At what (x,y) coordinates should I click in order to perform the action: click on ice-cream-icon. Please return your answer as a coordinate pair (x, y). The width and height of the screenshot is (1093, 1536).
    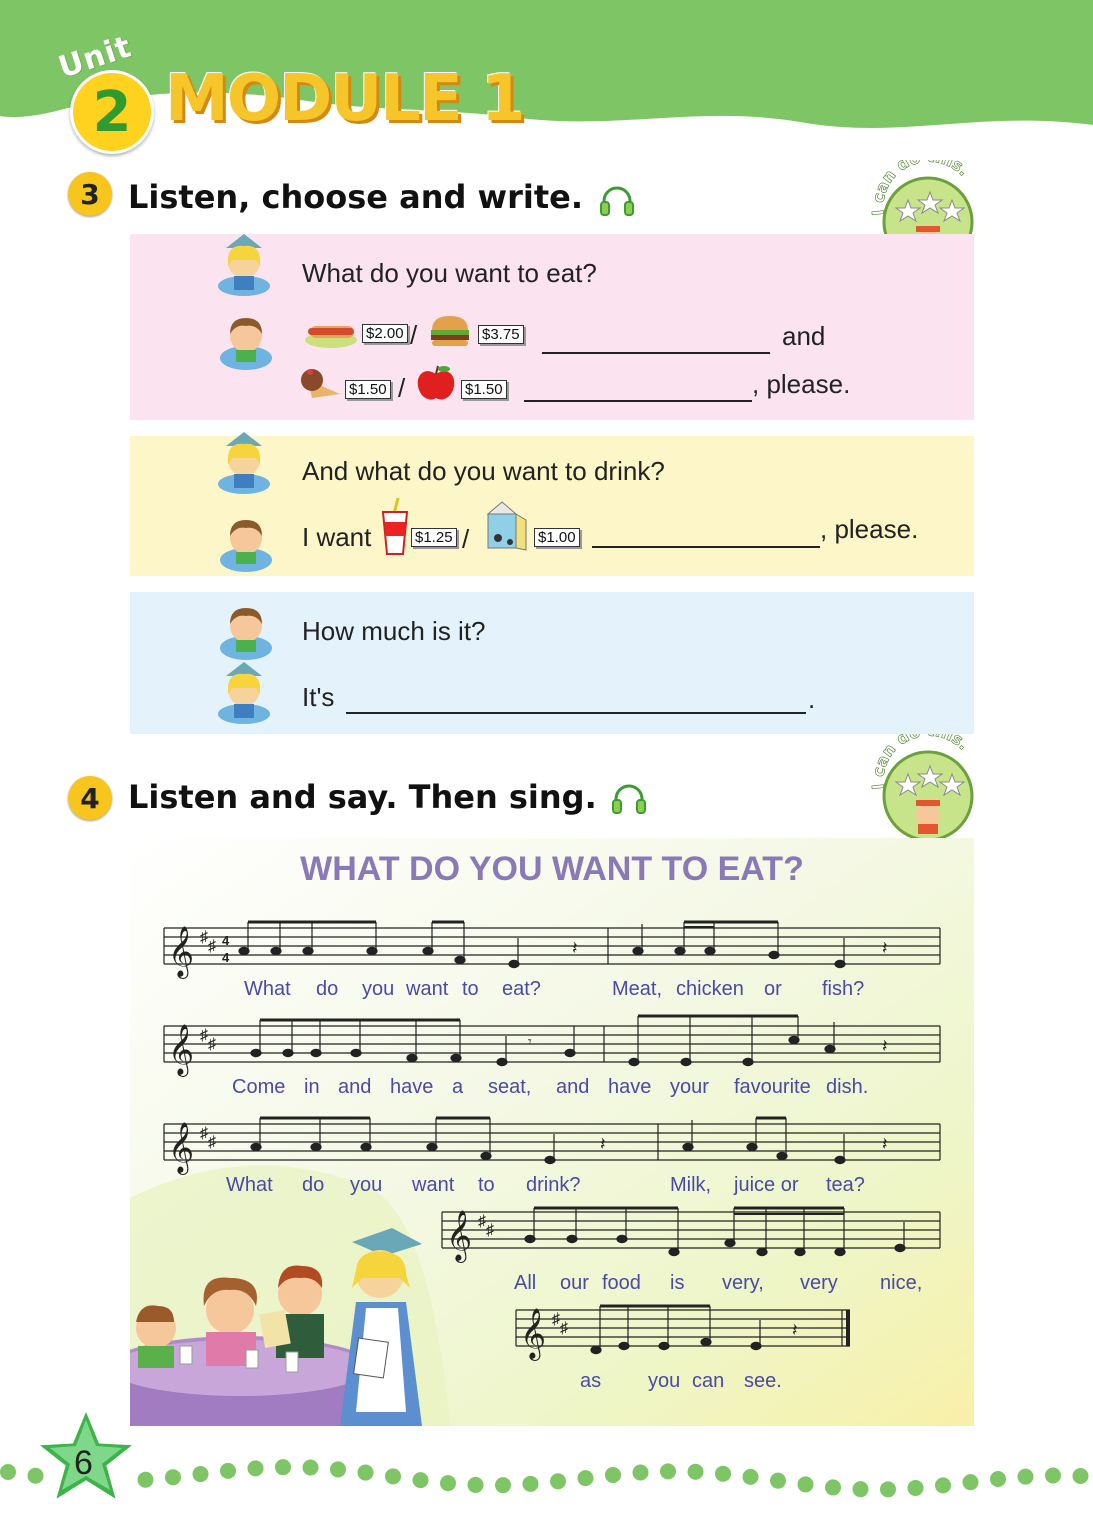
    Looking at the image, I should click on (320, 383).